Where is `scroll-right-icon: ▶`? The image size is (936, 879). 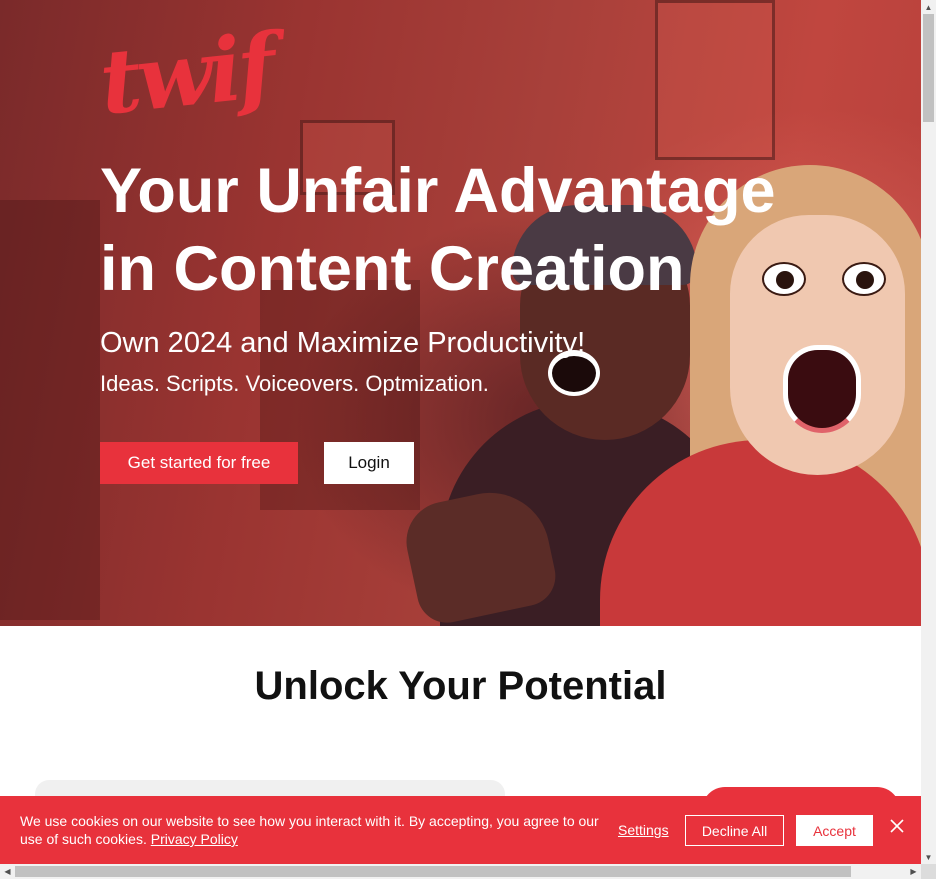
scroll-right-icon: ▶ is located at coordinates (913, 871).